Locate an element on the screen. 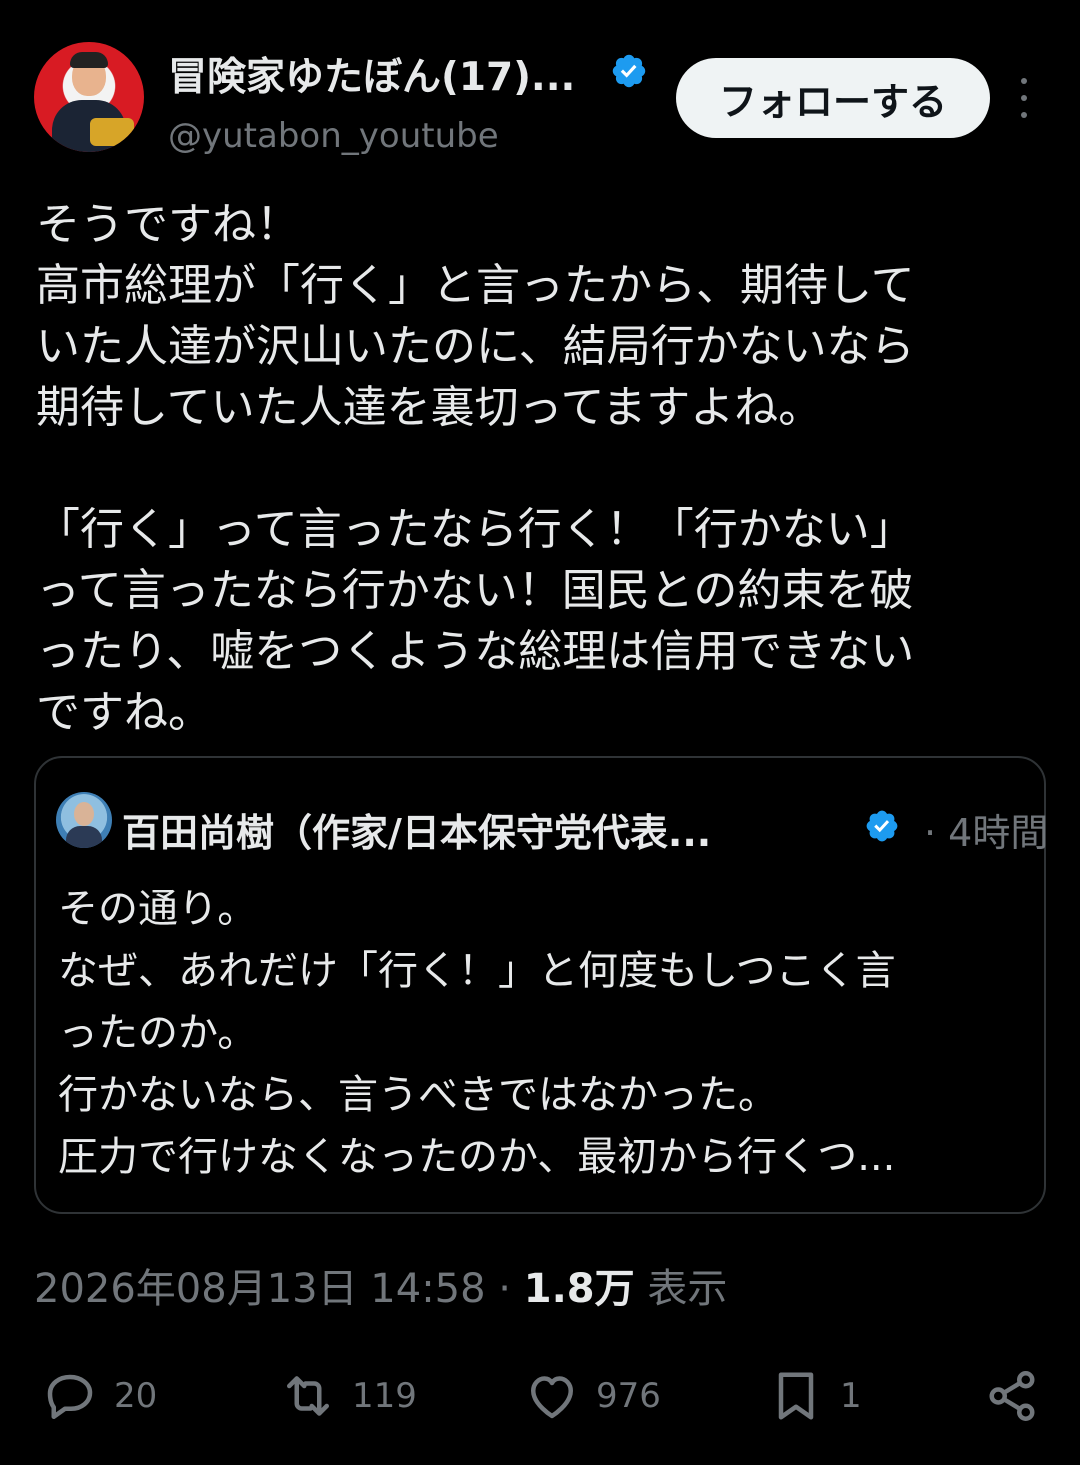  author-avatar is located at coordinates (89, 97).